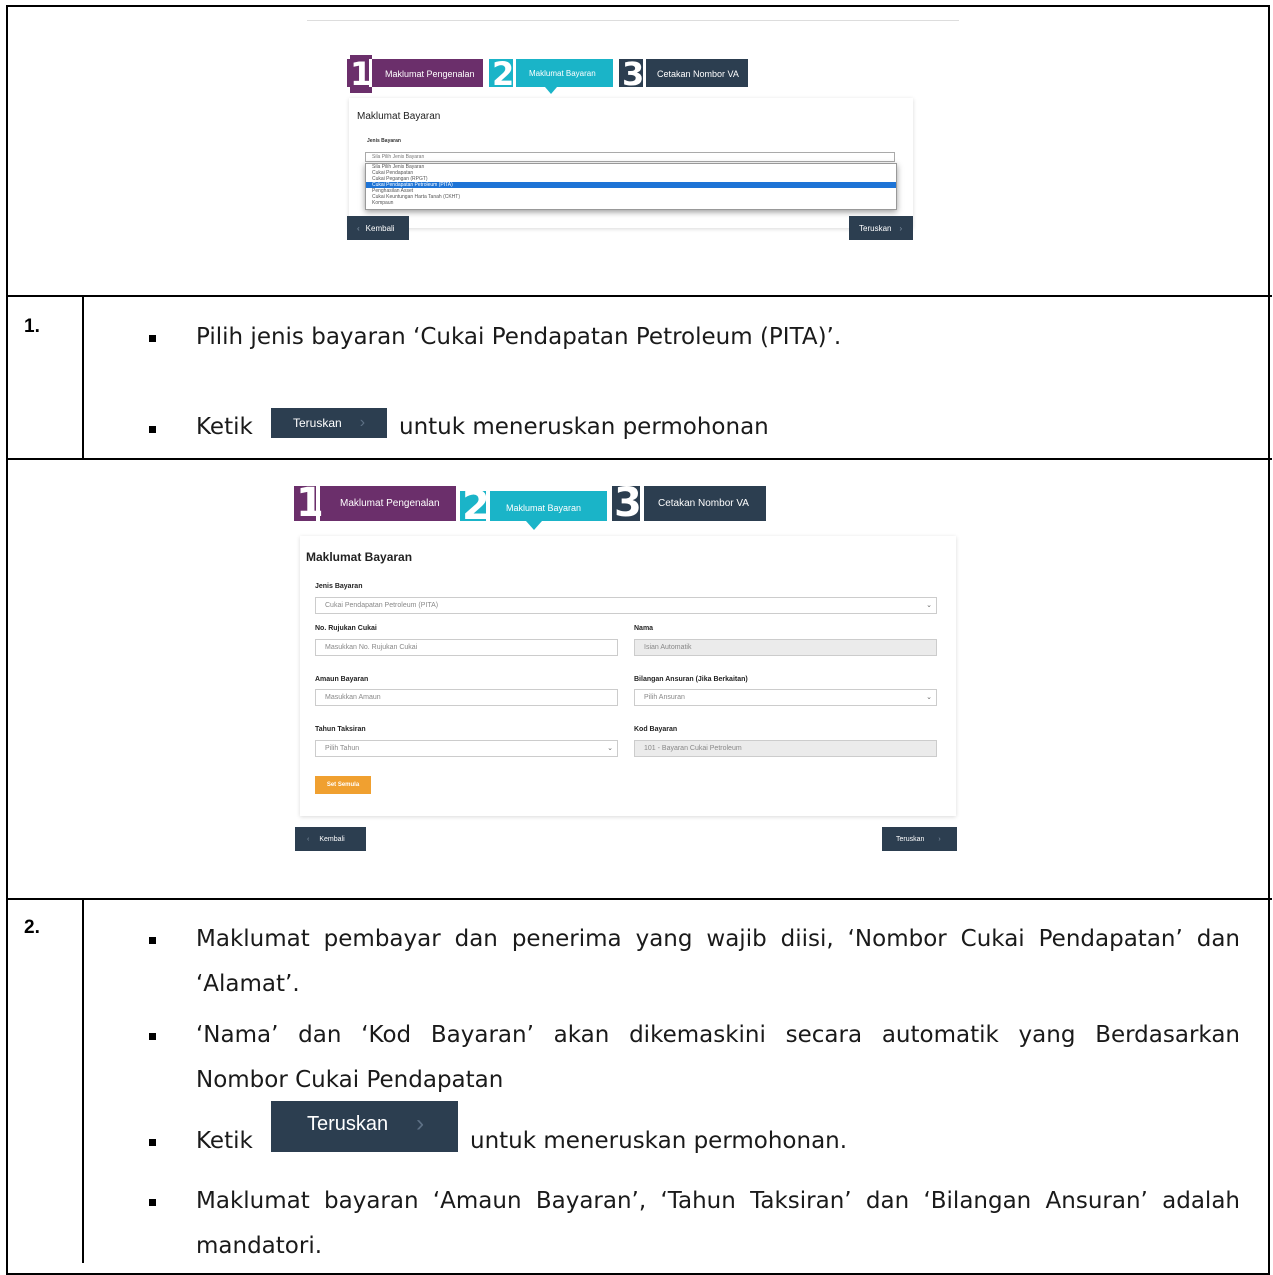 The height and width of the screenshot is (1275, 1273). Describe the element at coordinates (503, 74) in the screenshot. I see `step-number: 2` at that location.